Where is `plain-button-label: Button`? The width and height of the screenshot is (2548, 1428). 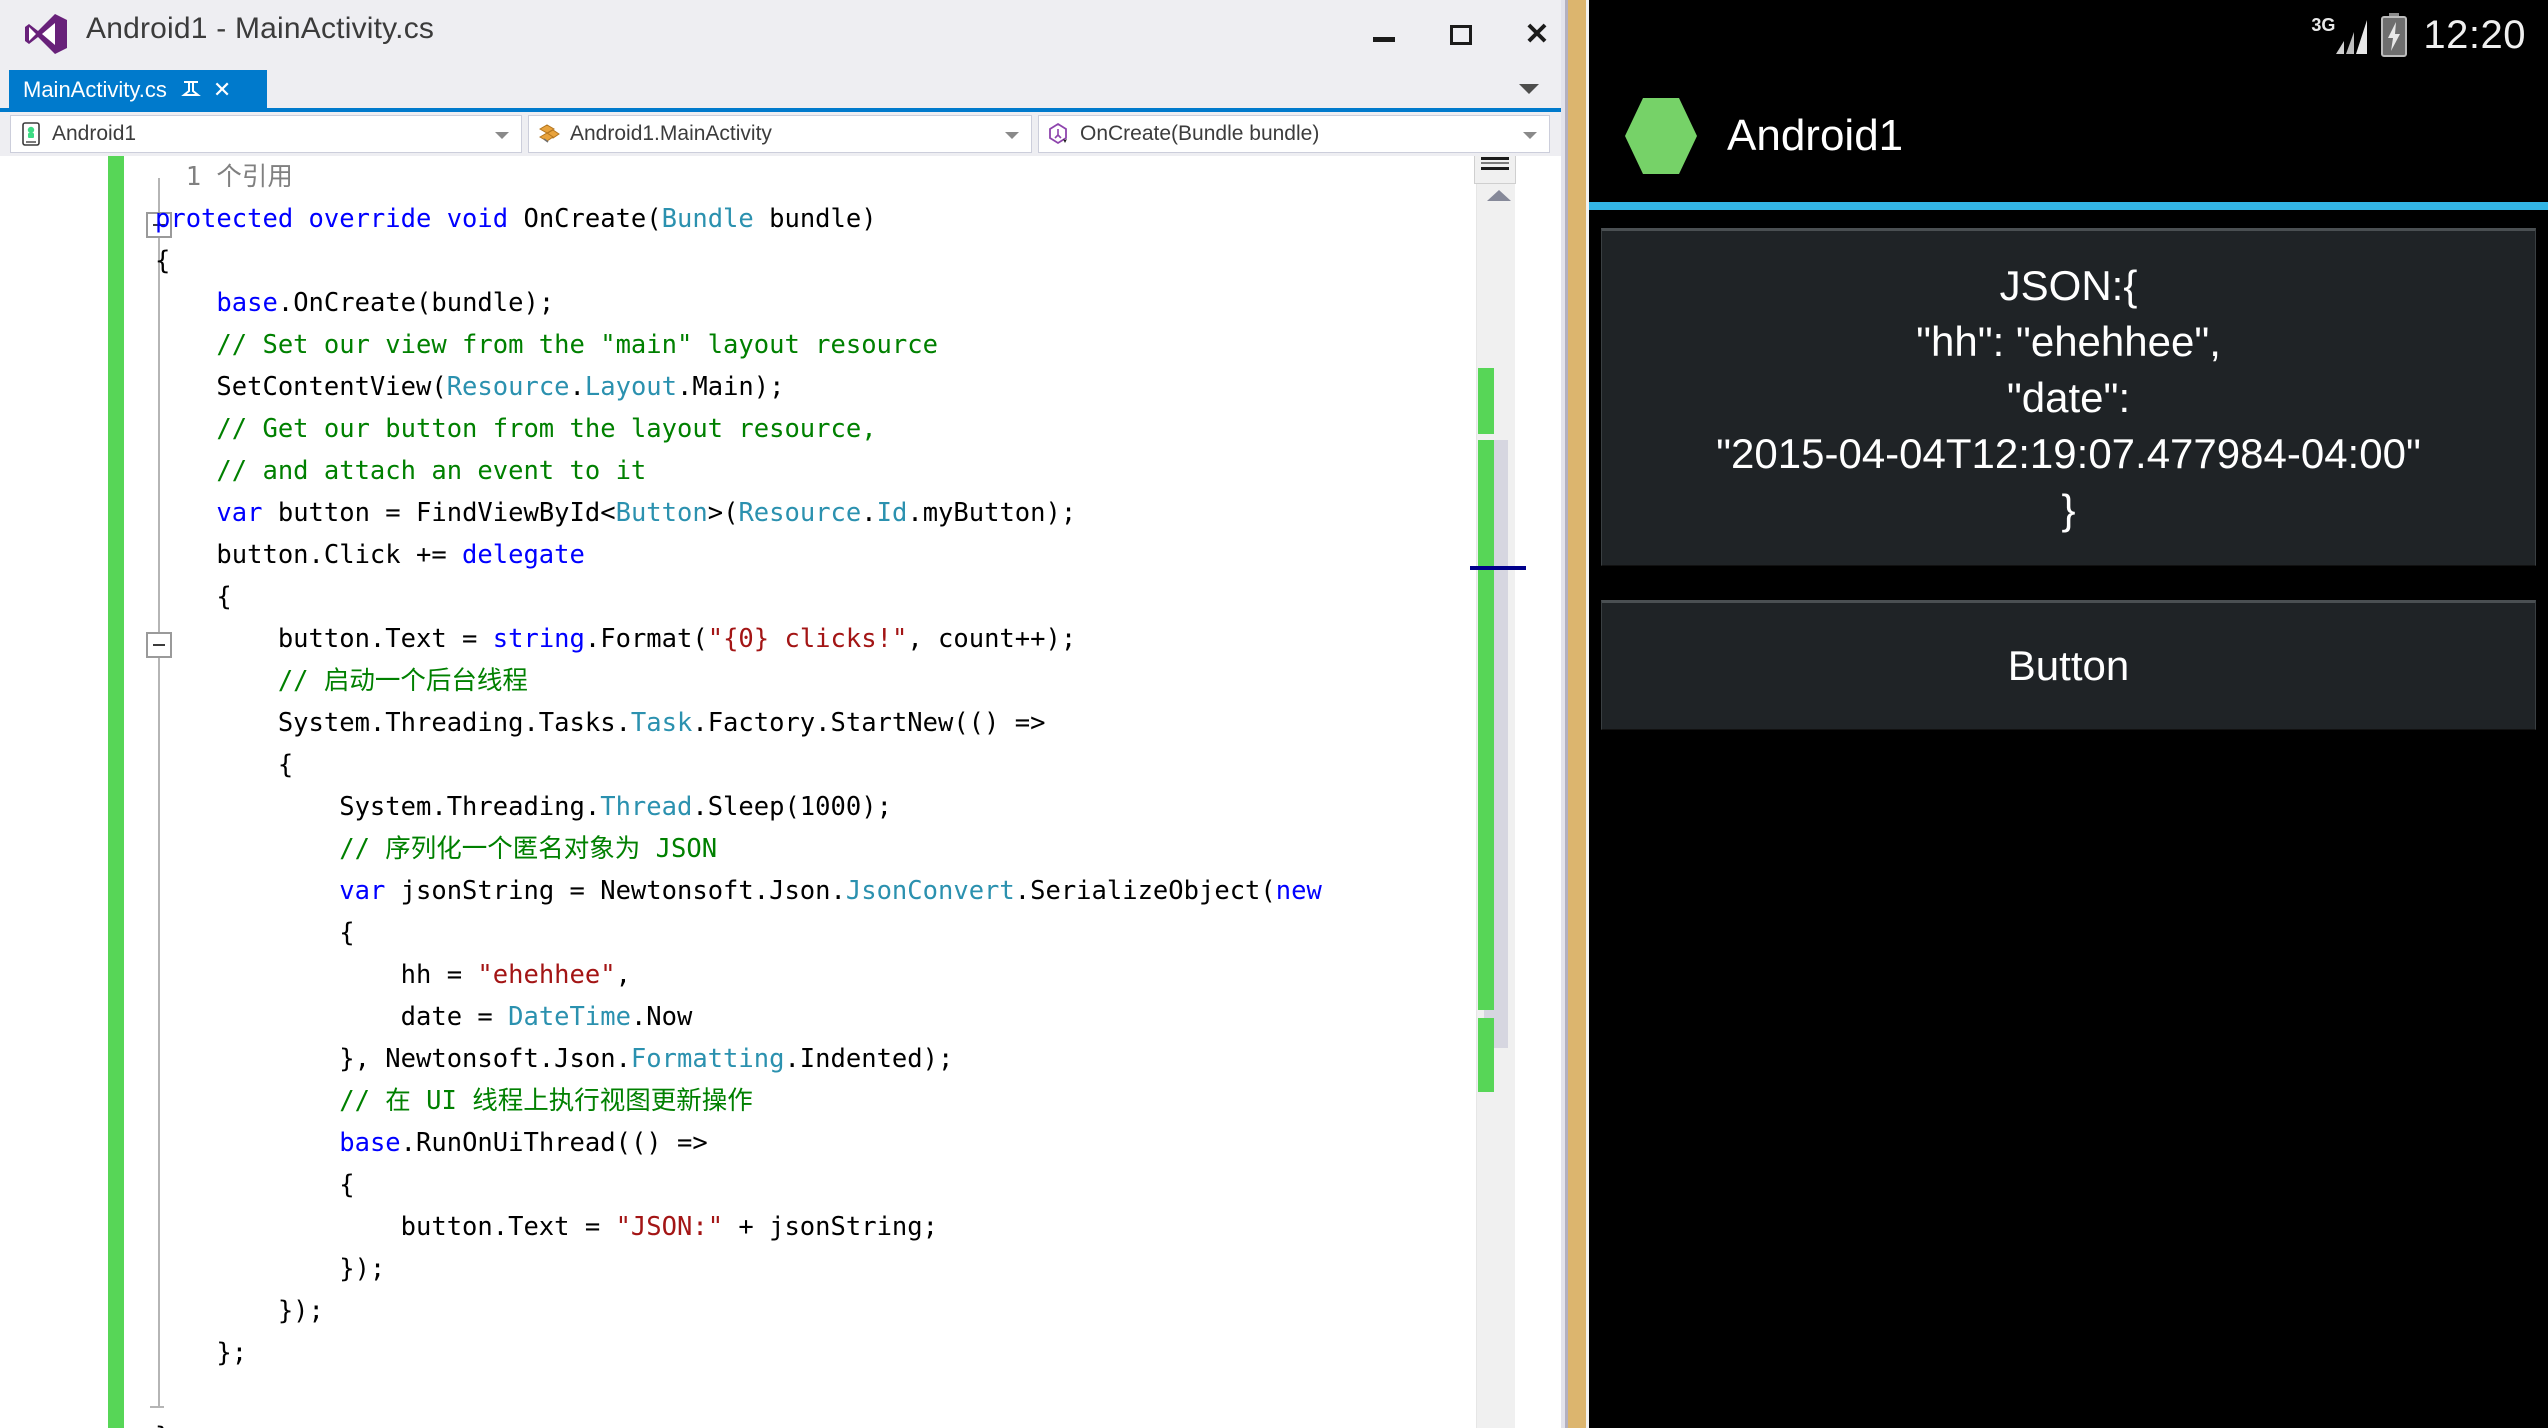 plain-button-label: Button is located at coordinates (2068, 665).